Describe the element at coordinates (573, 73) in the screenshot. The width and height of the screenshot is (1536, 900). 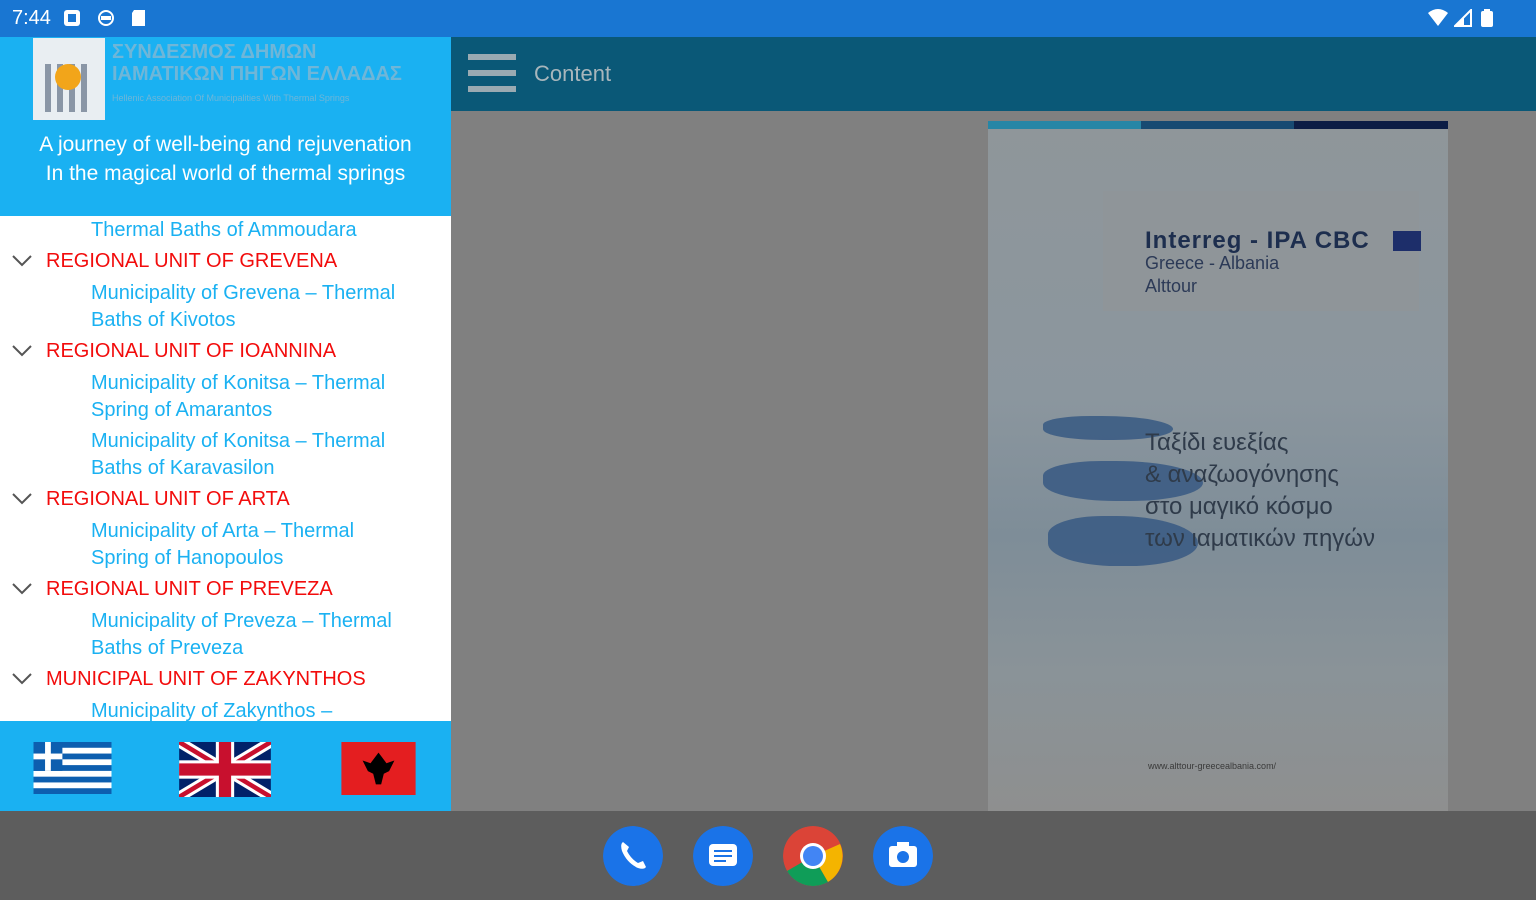
I see `app-bar-title: Content` at that location.